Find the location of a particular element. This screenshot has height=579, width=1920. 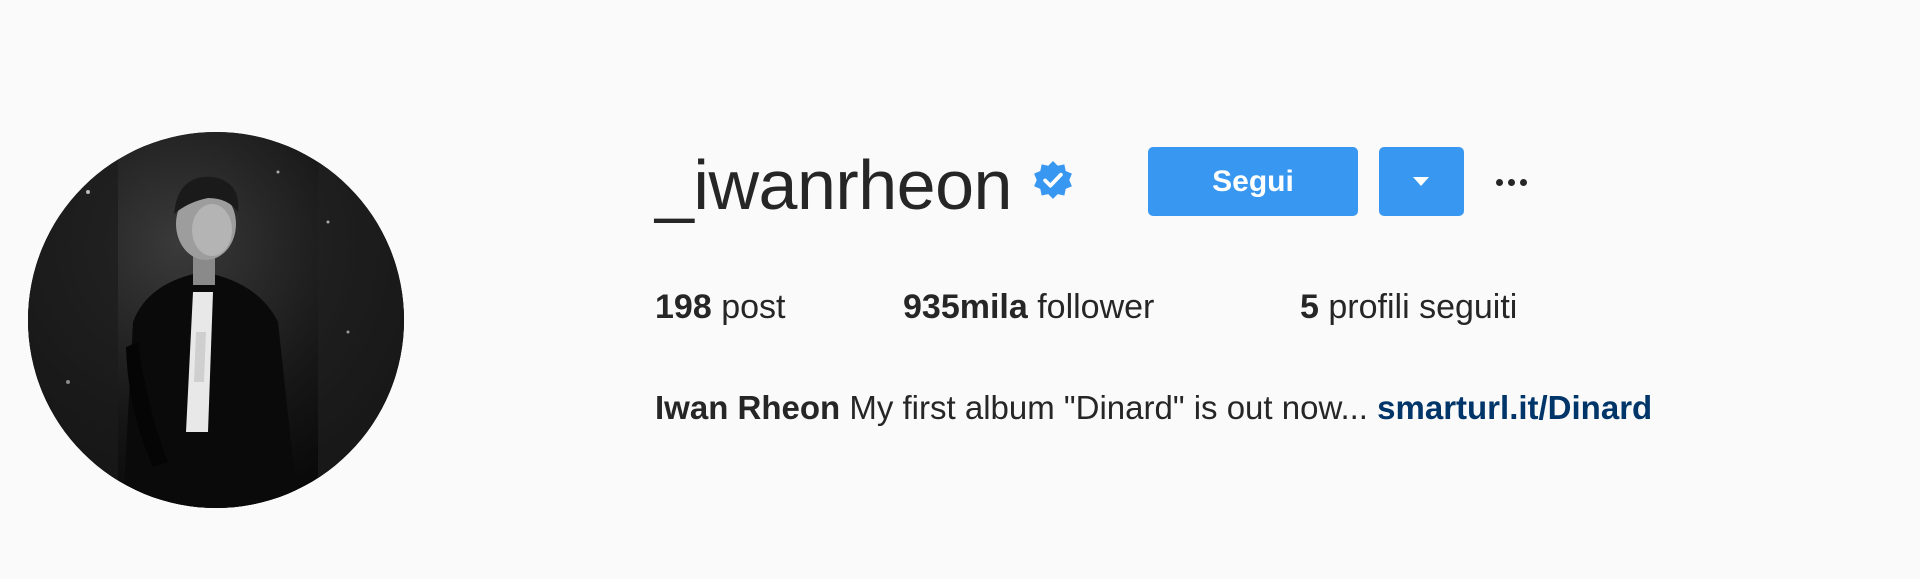

more-options-button is located at coordinates (1515, 182).